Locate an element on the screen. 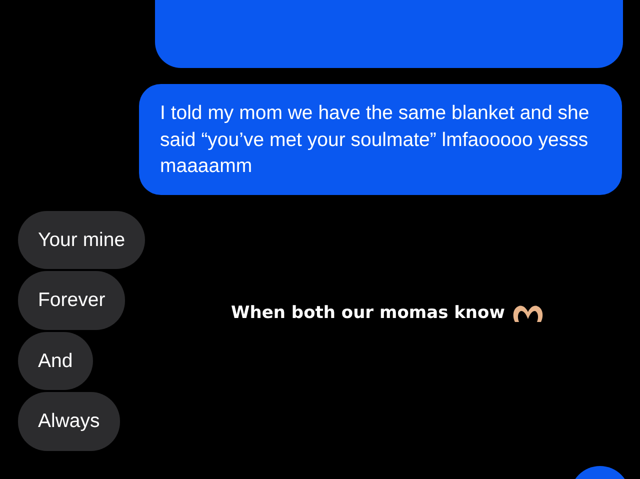 This screenshot has height=479, width=640. message-bubble: And is located at coordinates (55, 361).